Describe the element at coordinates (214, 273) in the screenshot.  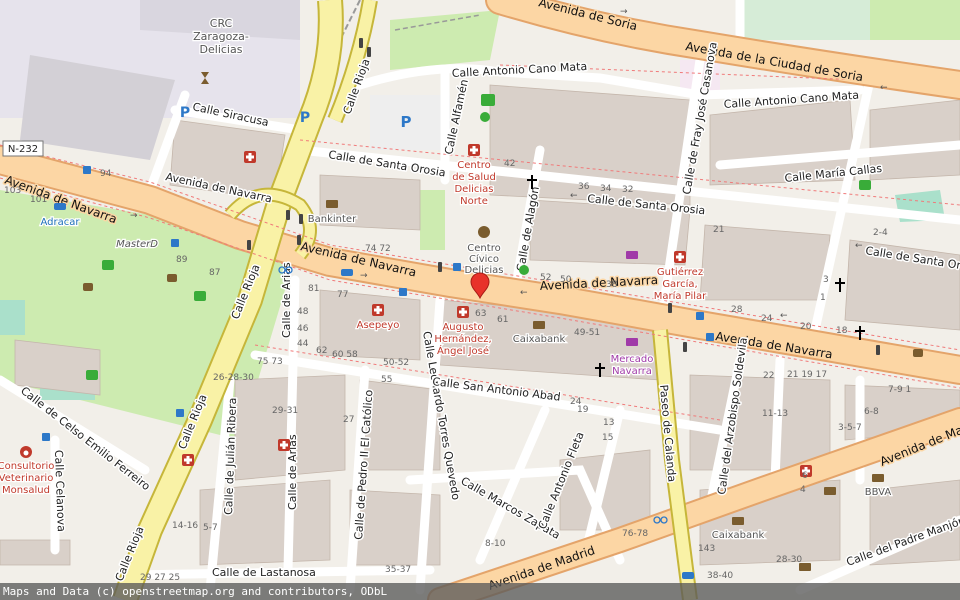
I see `house-number: 87` at that location.